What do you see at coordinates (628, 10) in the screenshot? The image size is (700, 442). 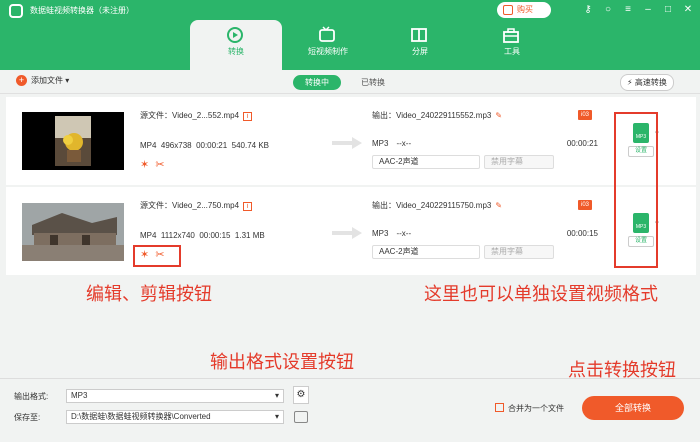 I see `menu-icon: ≡` at bounding box center [628, 10].